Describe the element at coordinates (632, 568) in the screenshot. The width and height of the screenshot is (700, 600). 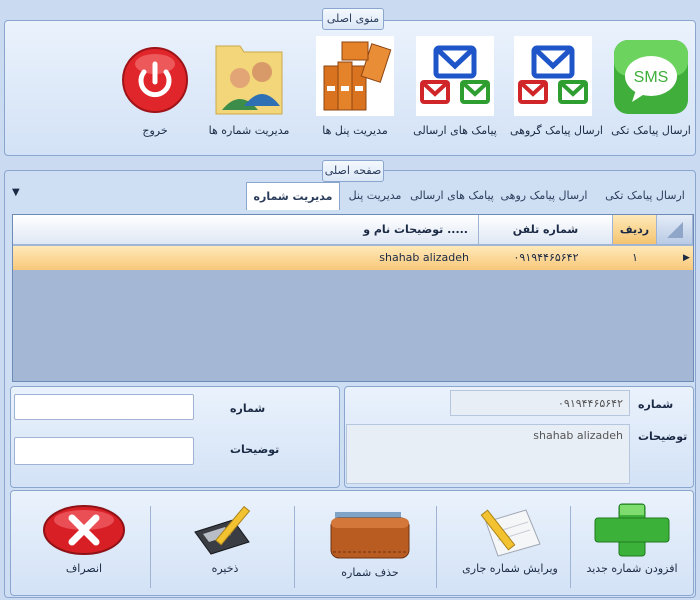
I see `add-number-label: افزودن شماره جدید` at that location.